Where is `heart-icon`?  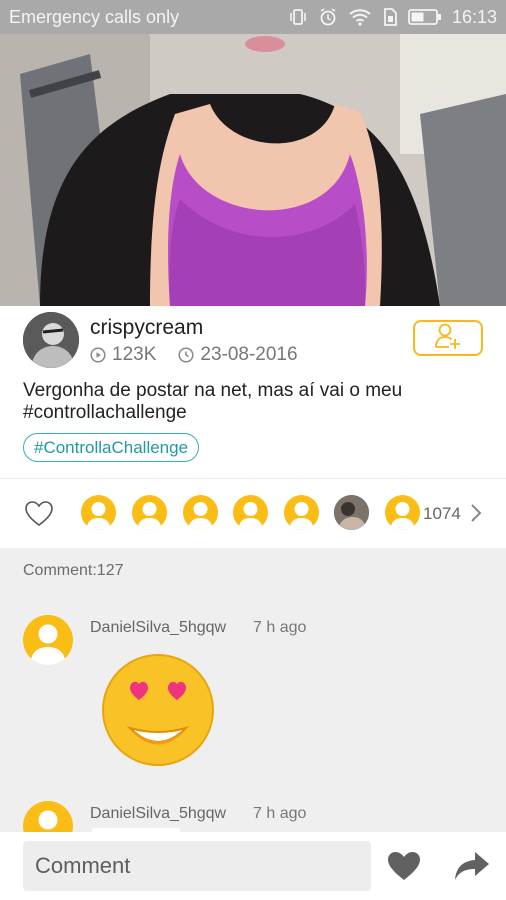 heart-icon is located at coordinates (404, 868).